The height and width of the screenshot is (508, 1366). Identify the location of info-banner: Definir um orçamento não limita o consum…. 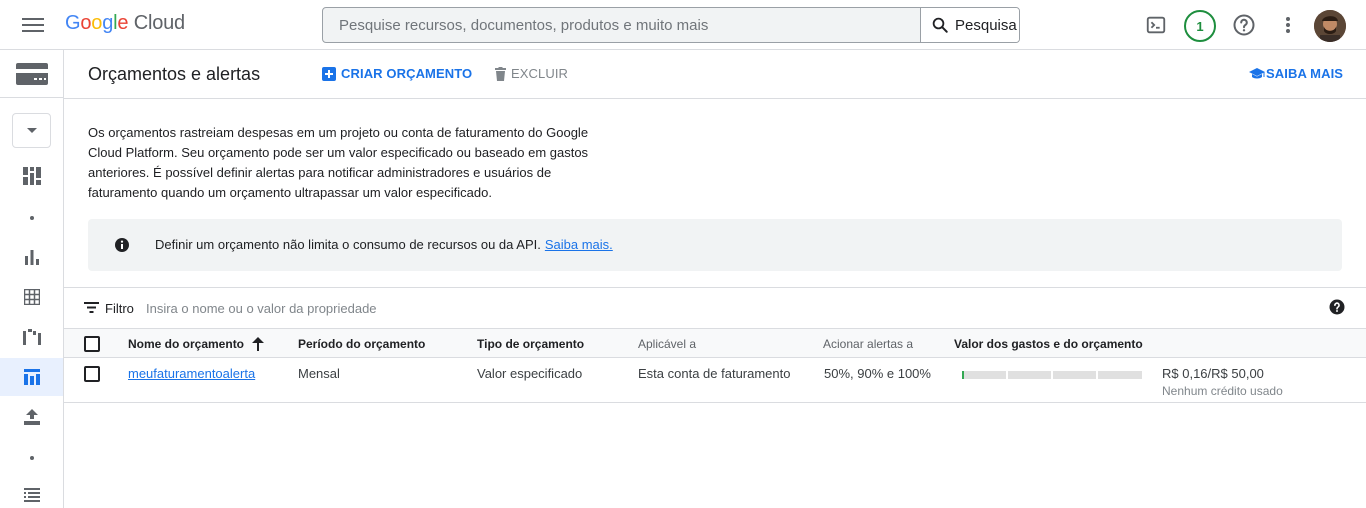
(715, 245).